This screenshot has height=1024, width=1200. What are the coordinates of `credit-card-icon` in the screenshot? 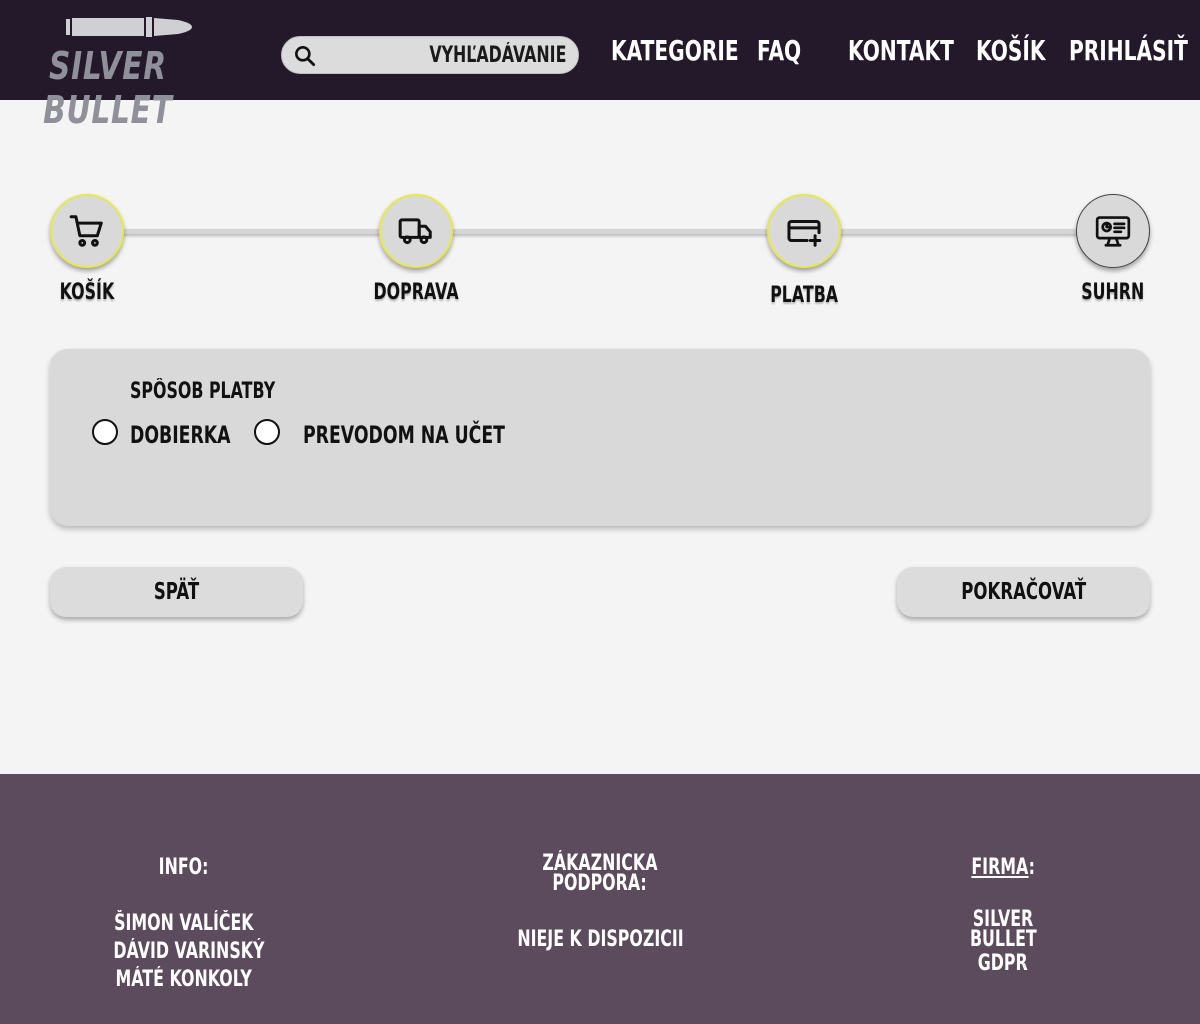 It's located at (804, 233).